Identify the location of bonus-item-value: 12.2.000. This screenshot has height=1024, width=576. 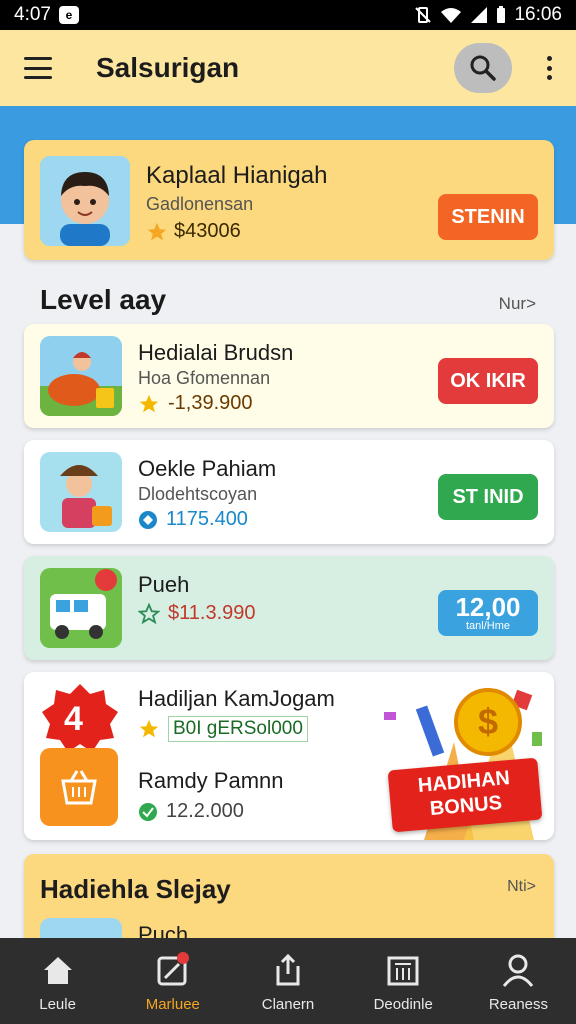
(205, 811).